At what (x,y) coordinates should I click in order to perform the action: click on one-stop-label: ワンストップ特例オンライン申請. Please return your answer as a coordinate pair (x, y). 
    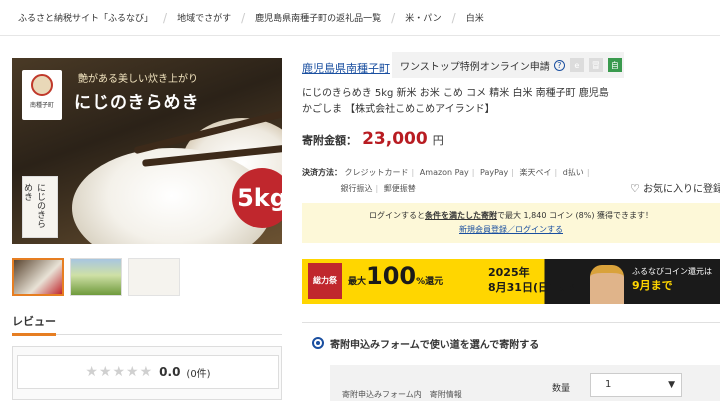
    Looking at the image, I should click on (475, 67).